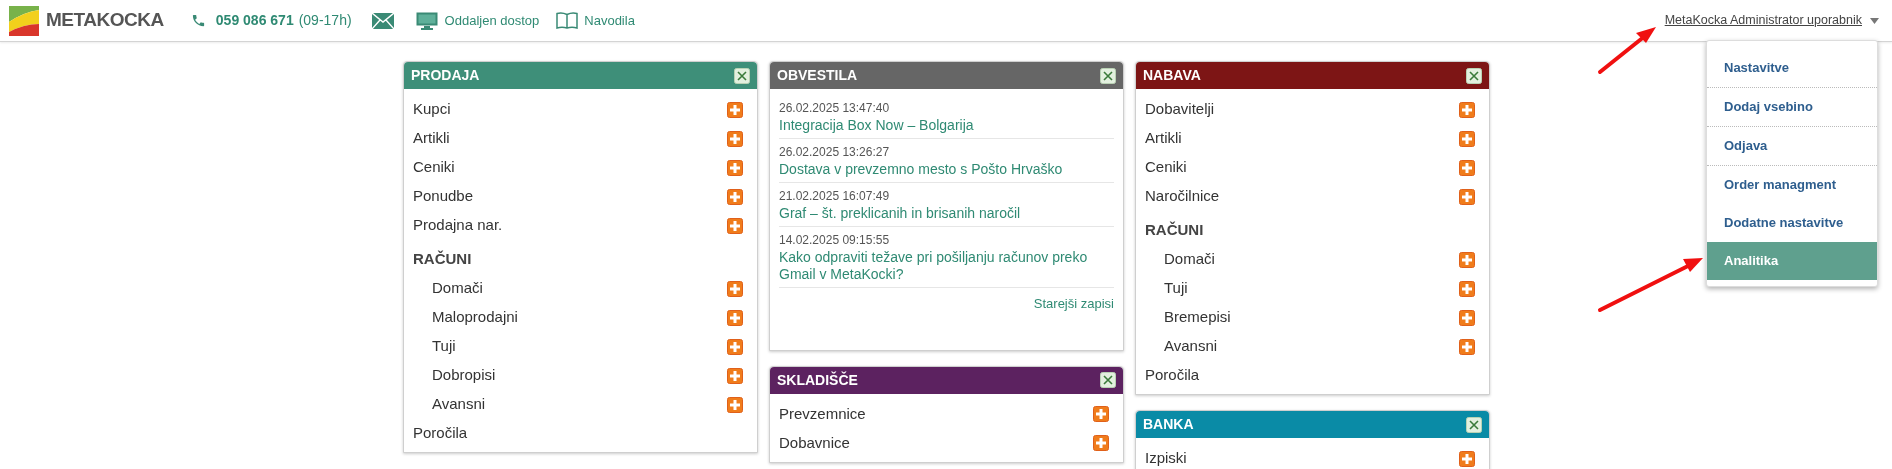  Describe the element at coordinates (946, 169) in the screenshot. I see `news-link: Dostava v prevzemno mesto s Pošto Hrvaško` at that location.